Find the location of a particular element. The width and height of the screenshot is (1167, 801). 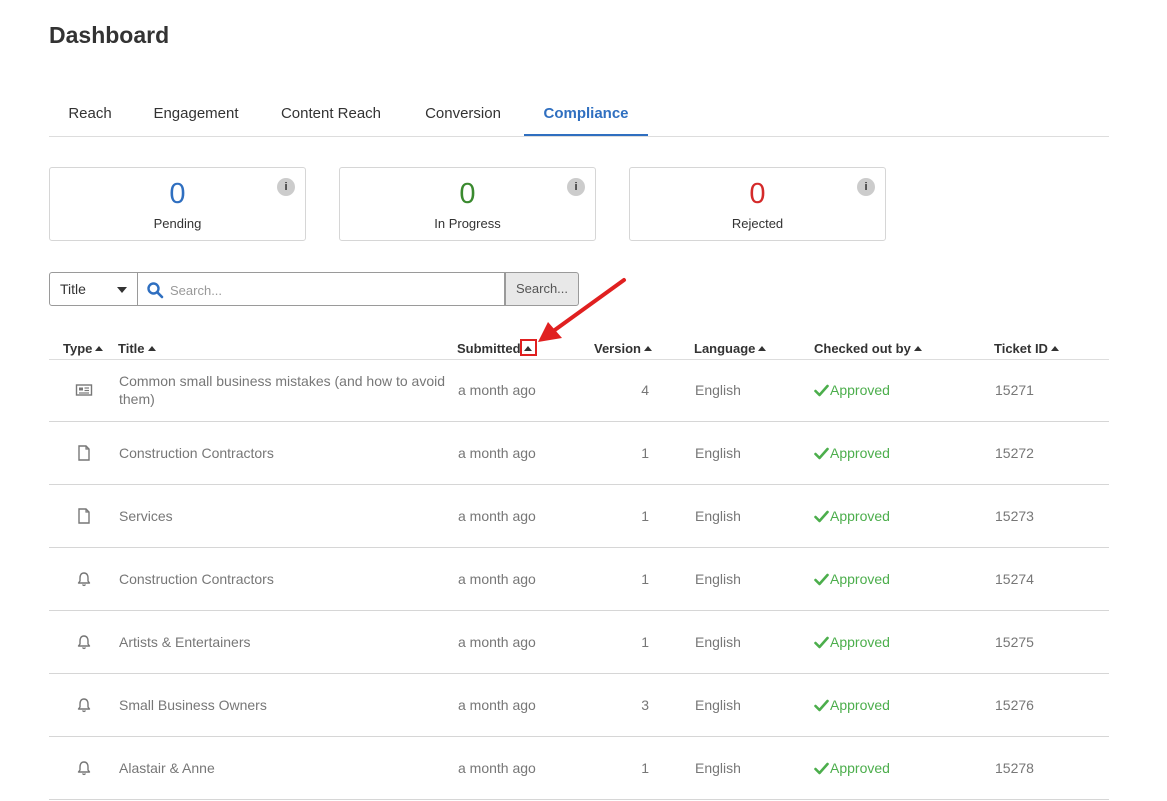

search-input is located at coordinates (330, 290).